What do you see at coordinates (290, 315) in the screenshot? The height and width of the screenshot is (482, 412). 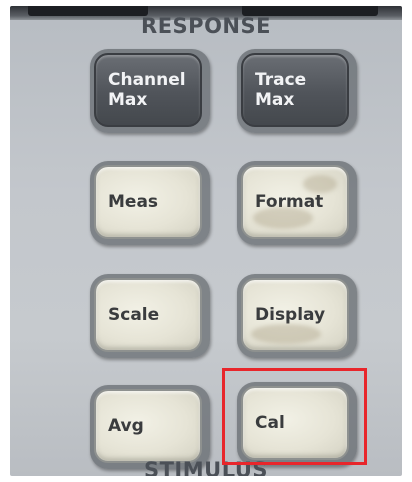 I see `display-key-label: Display` at bounding box center [290, 315].